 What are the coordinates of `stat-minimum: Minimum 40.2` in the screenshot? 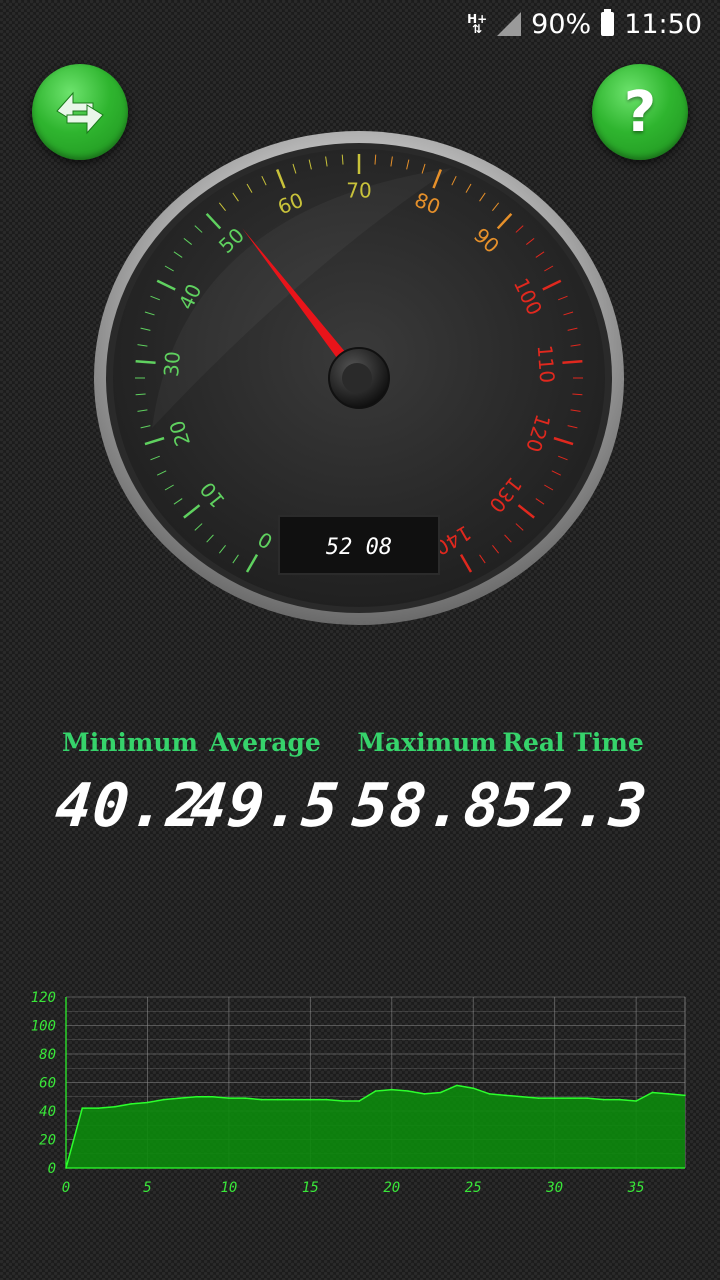 It's located at (130, 784).